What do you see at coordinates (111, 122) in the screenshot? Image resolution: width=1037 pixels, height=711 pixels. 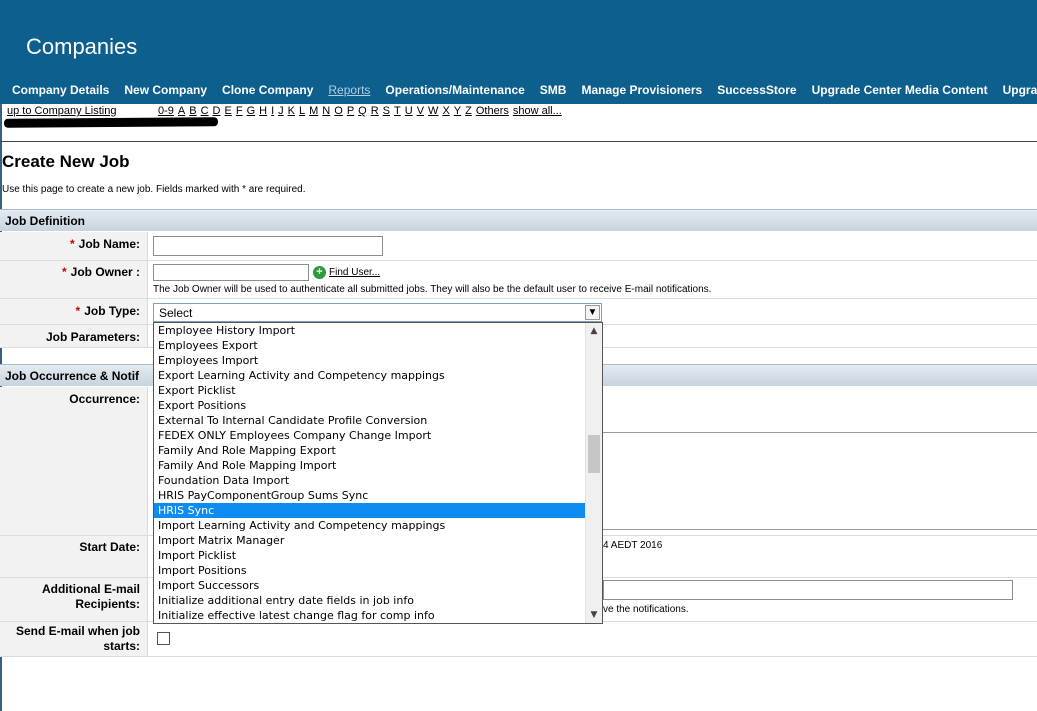 I see `redaction-mark` at bounding box center [111, 122].